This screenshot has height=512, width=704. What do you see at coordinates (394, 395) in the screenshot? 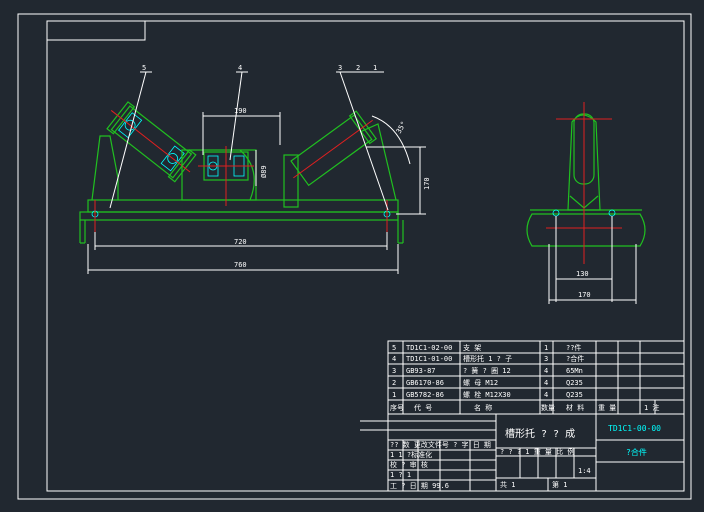
I see `bom-cell-no: 1` at bounding box center [394, 395].